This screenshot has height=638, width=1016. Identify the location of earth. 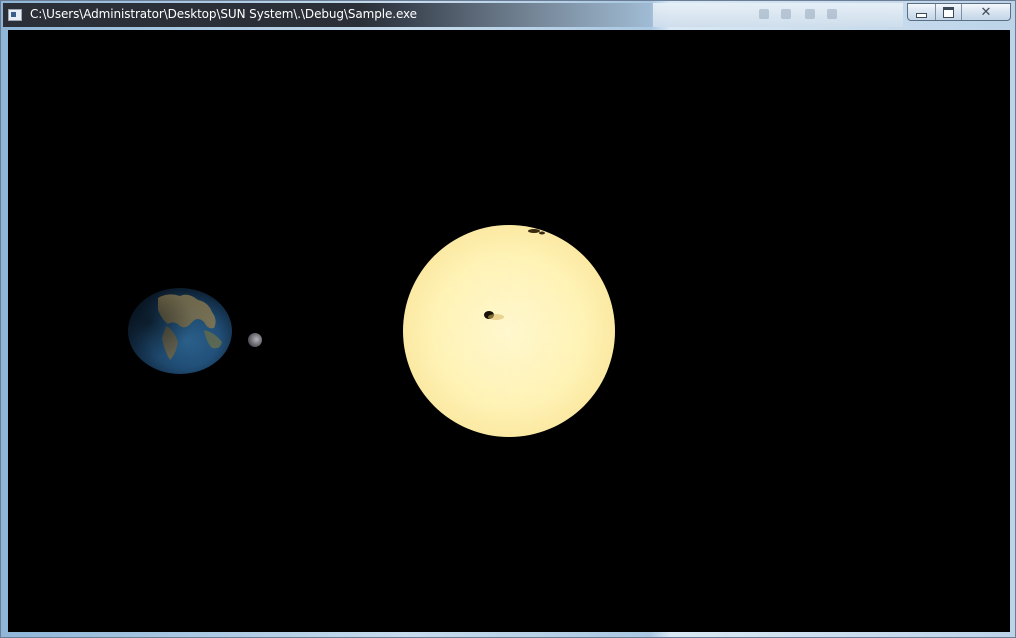
(180, 331).